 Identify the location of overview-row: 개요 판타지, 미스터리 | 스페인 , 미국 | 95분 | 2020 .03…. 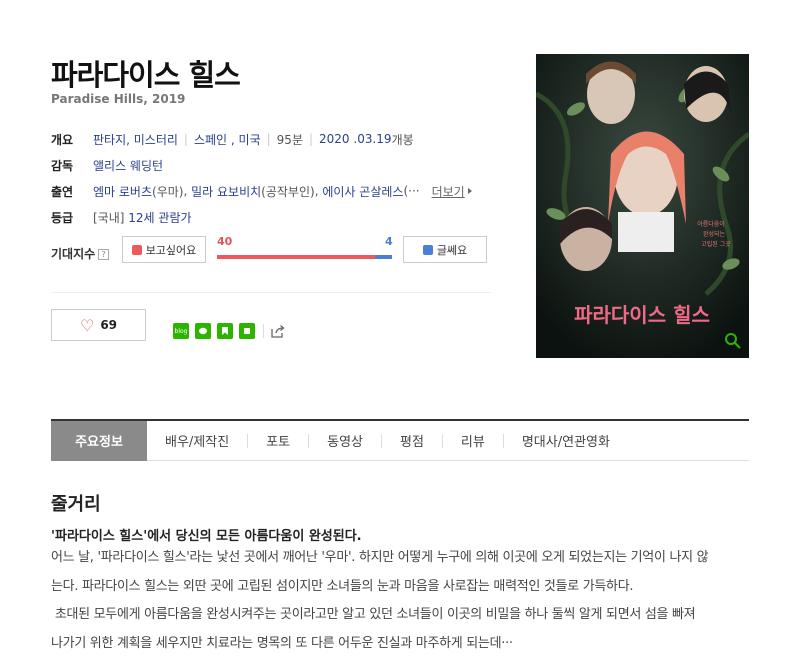
(271, 139).